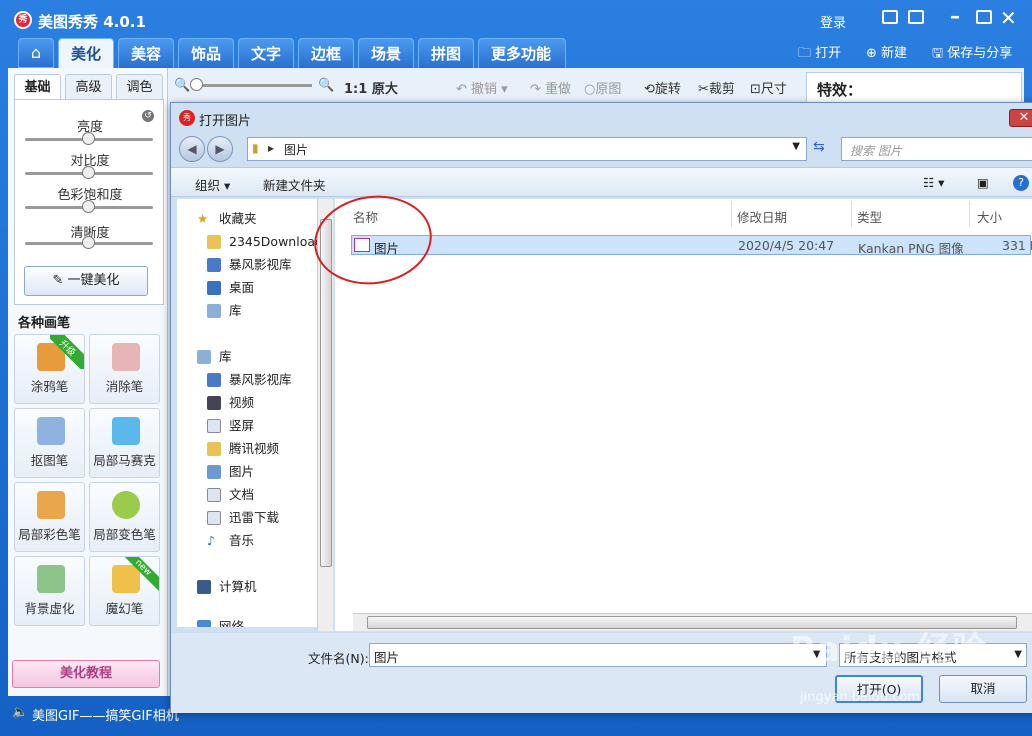 This screenshot has width=1032, height=736. I want to click on nav-baofeng: 暴风影视库, so click(249, 265).